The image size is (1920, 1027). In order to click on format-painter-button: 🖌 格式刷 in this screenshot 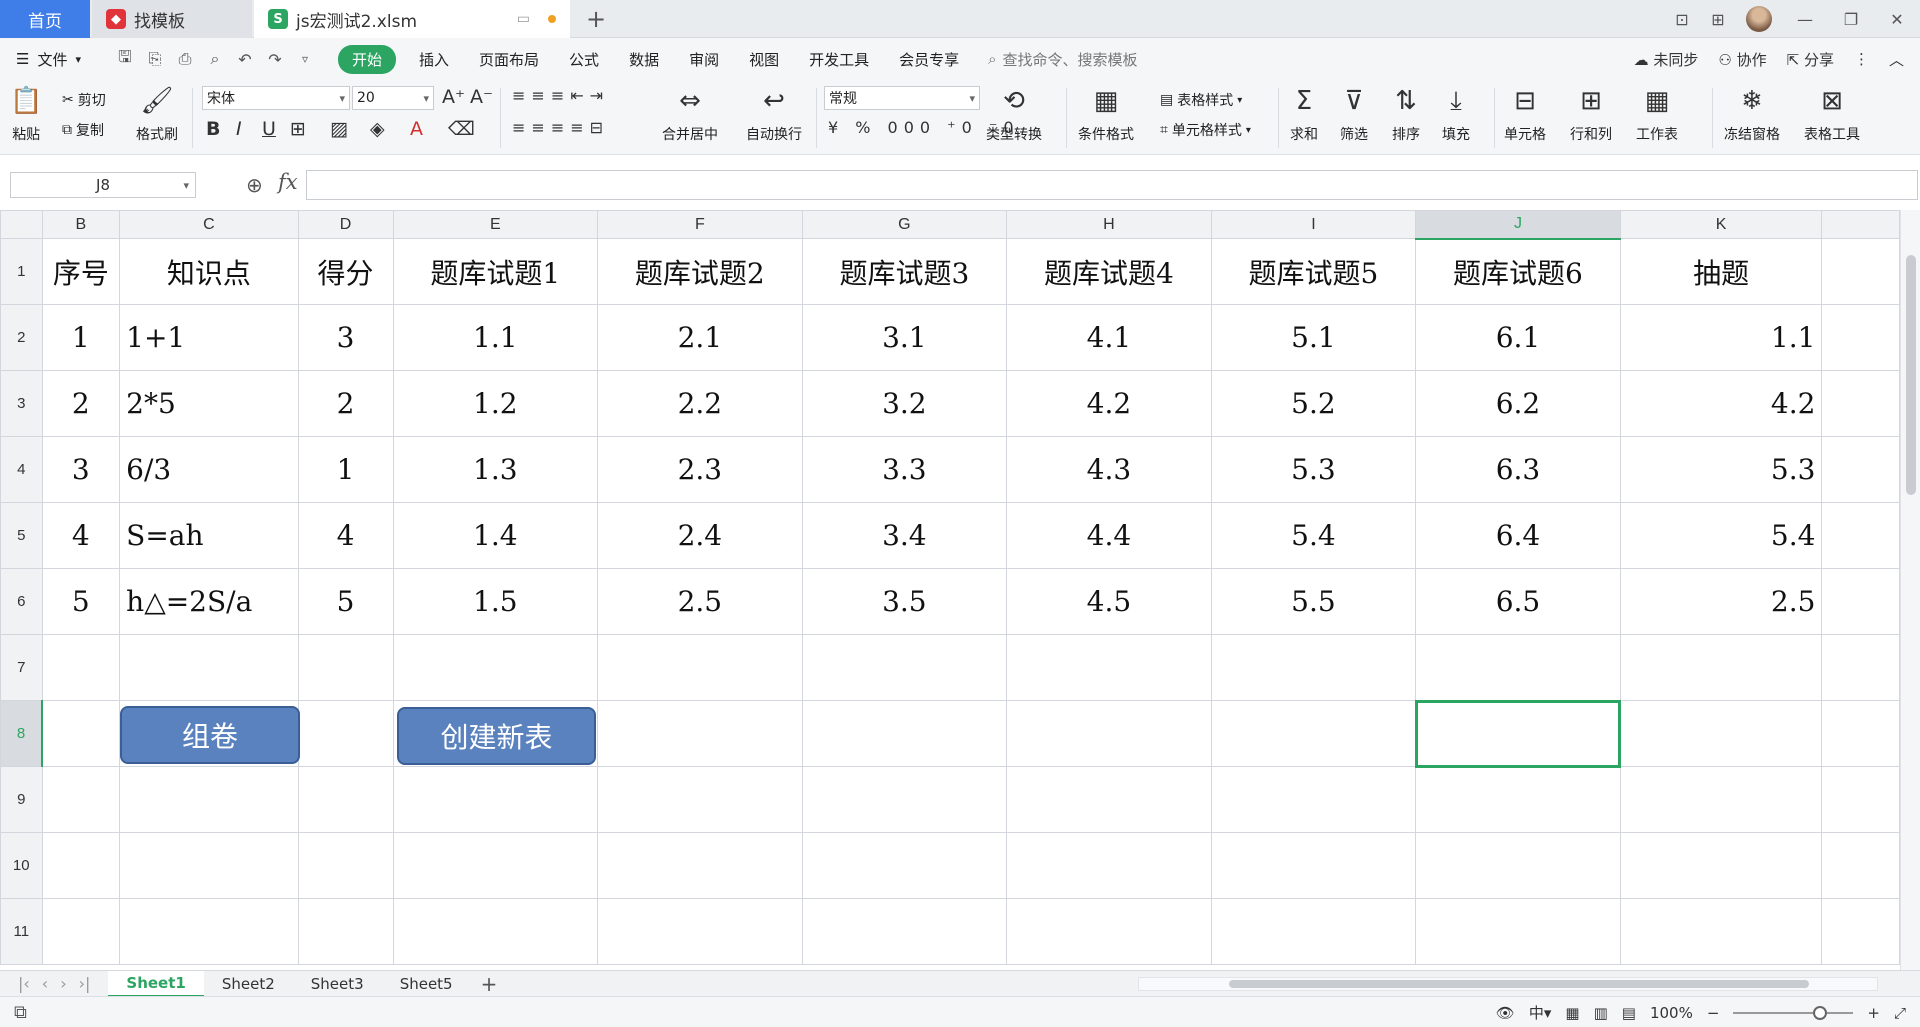, I will do `click(157, 114)`.